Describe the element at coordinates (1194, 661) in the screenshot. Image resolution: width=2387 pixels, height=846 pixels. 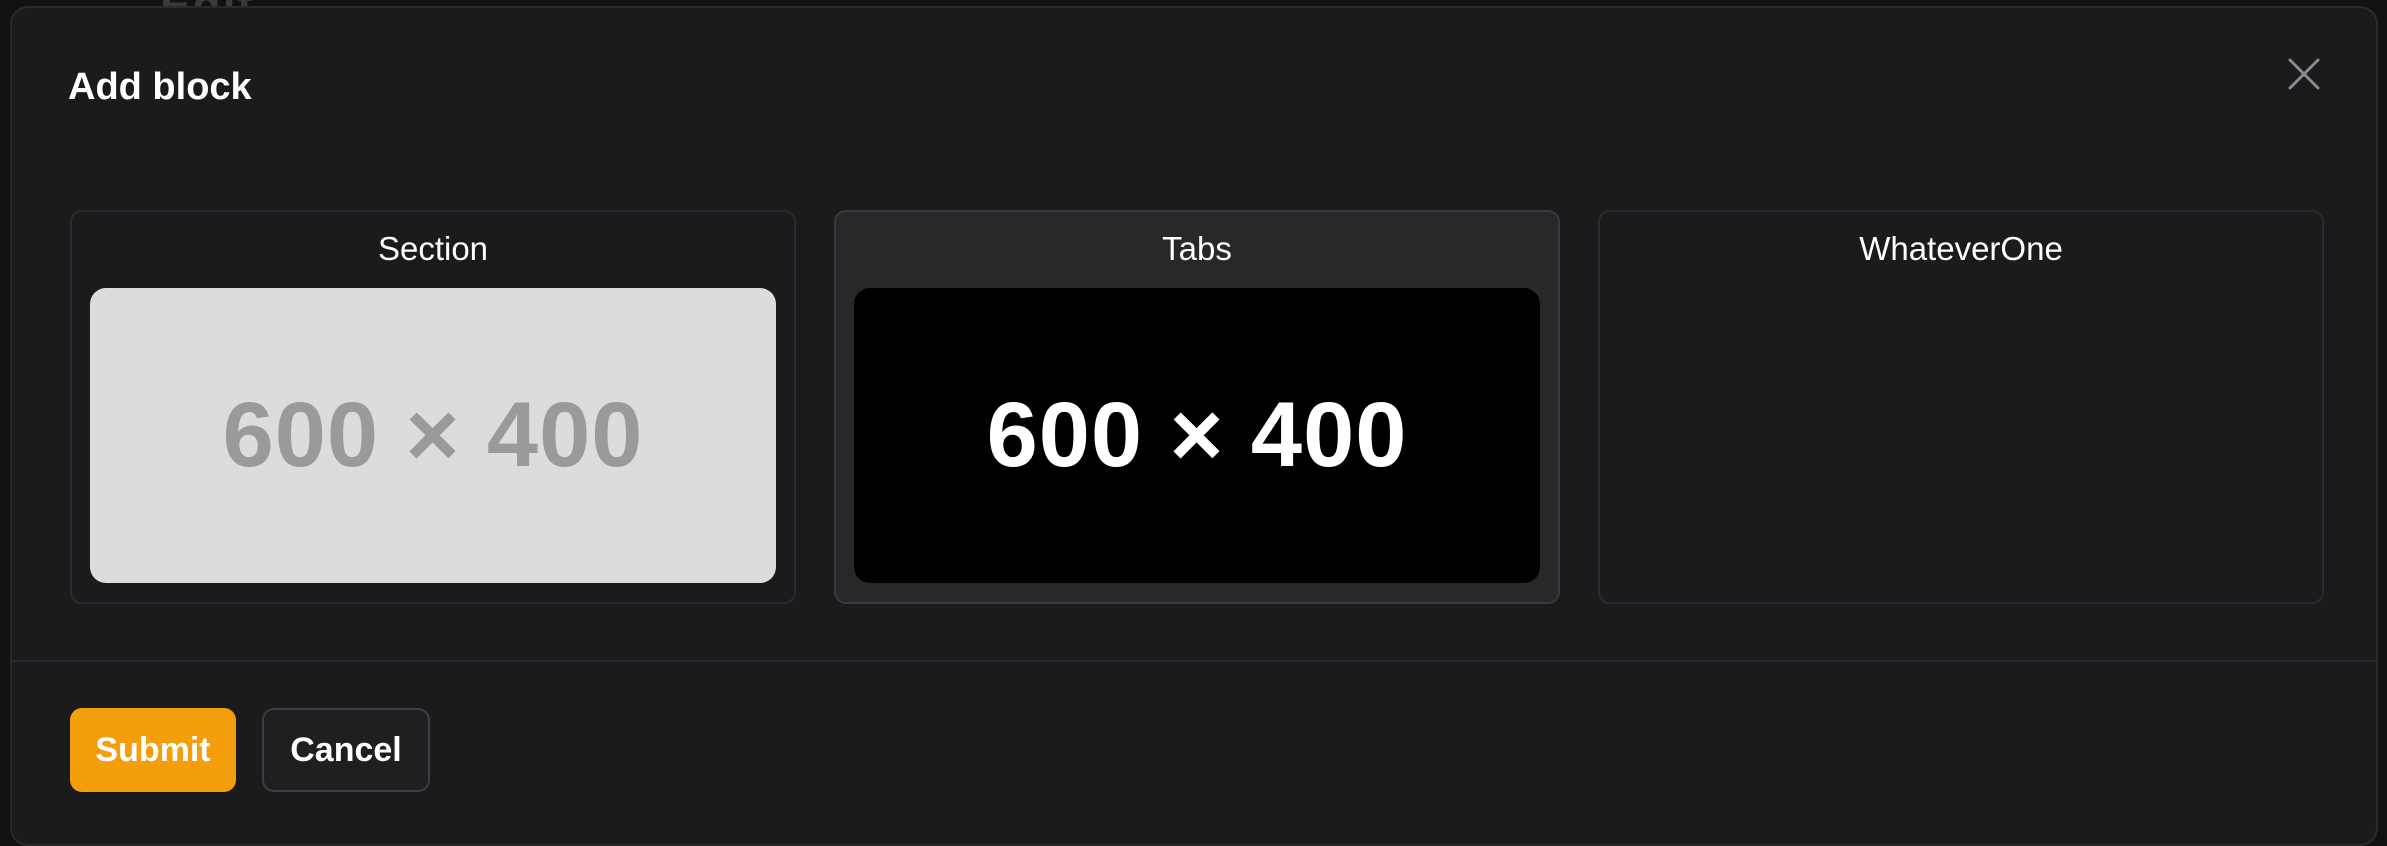
I see `footer-divider` at that location.